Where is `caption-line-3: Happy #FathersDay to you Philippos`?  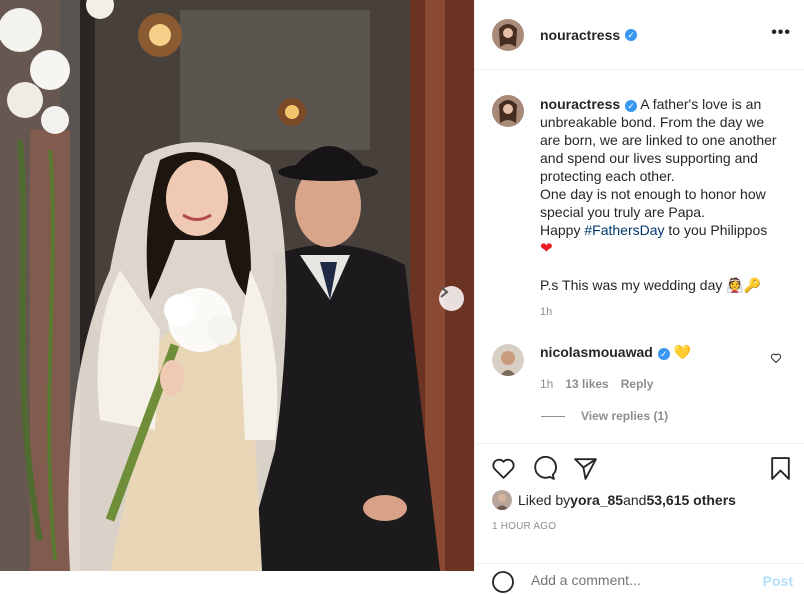 caption-line-3: Happy #FathersDay to you Philippos is located at coordinates (654, 230).